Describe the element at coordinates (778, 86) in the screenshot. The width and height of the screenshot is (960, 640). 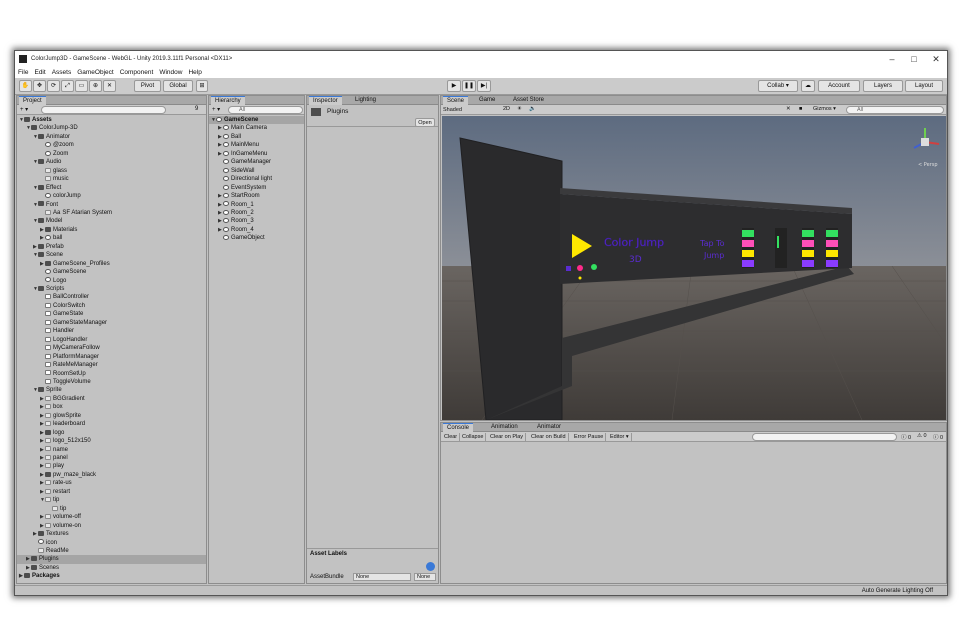
I see `collab-button: Collab ▾` at that location.